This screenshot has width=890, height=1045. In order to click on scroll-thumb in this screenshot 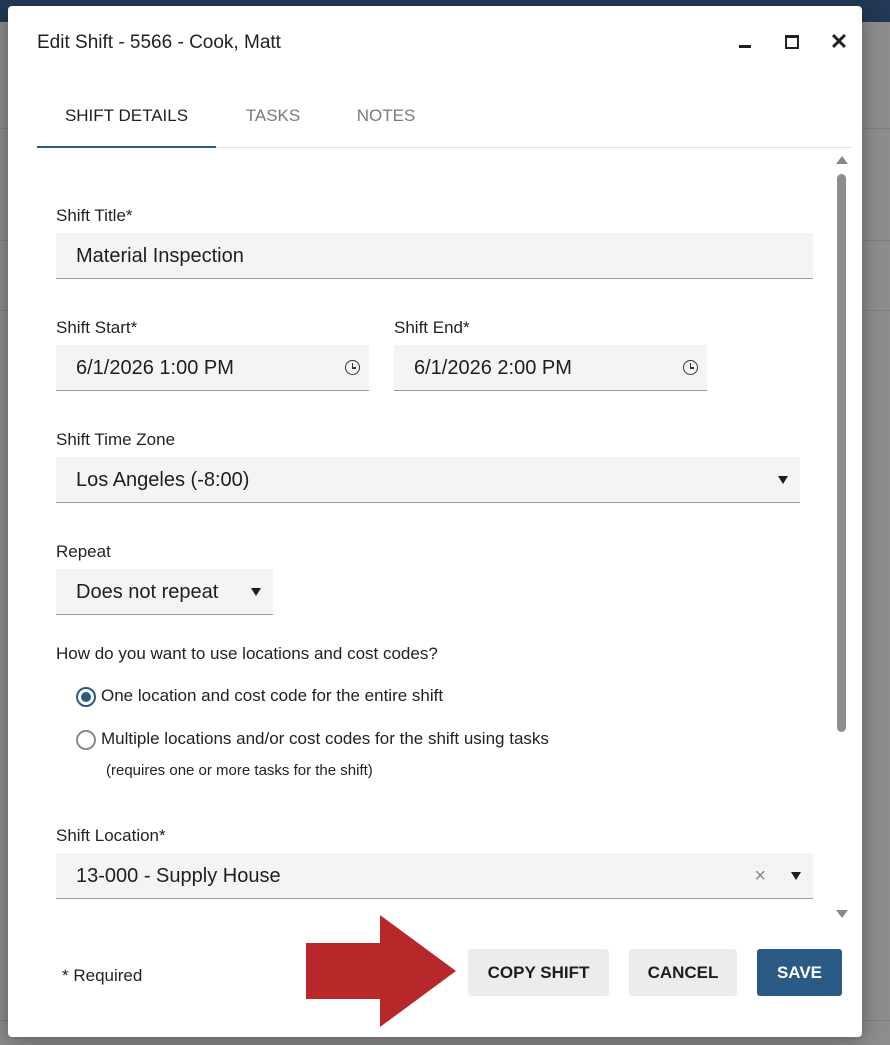, I will do `click(841, 453)`.